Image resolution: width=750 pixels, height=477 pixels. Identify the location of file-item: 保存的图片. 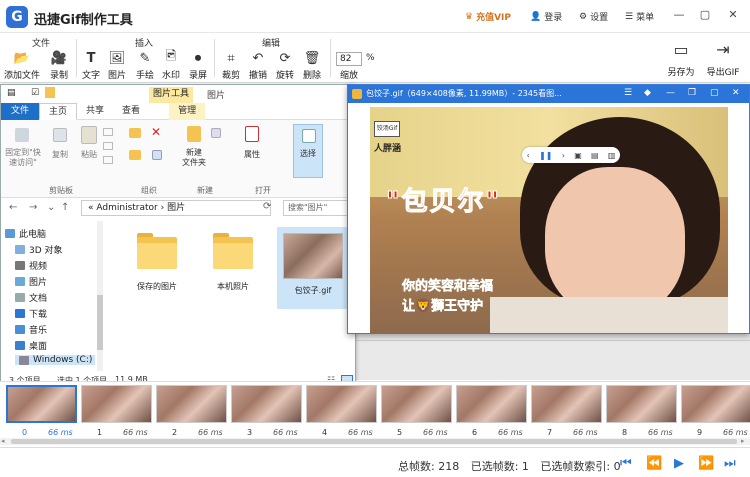
(157, 268).